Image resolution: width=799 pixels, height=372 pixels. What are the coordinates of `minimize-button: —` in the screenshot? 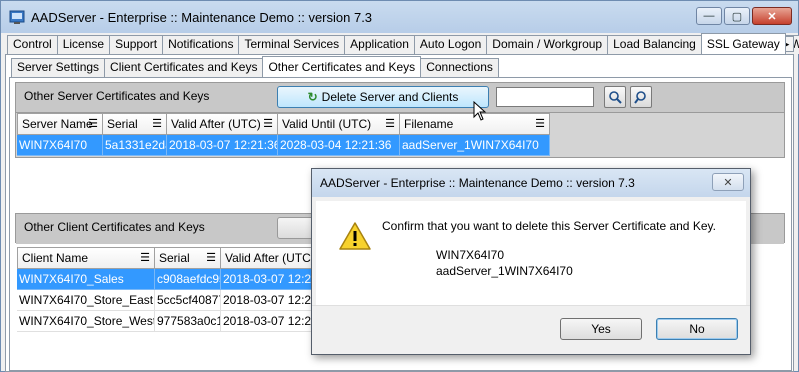 It's located at (709, 16).